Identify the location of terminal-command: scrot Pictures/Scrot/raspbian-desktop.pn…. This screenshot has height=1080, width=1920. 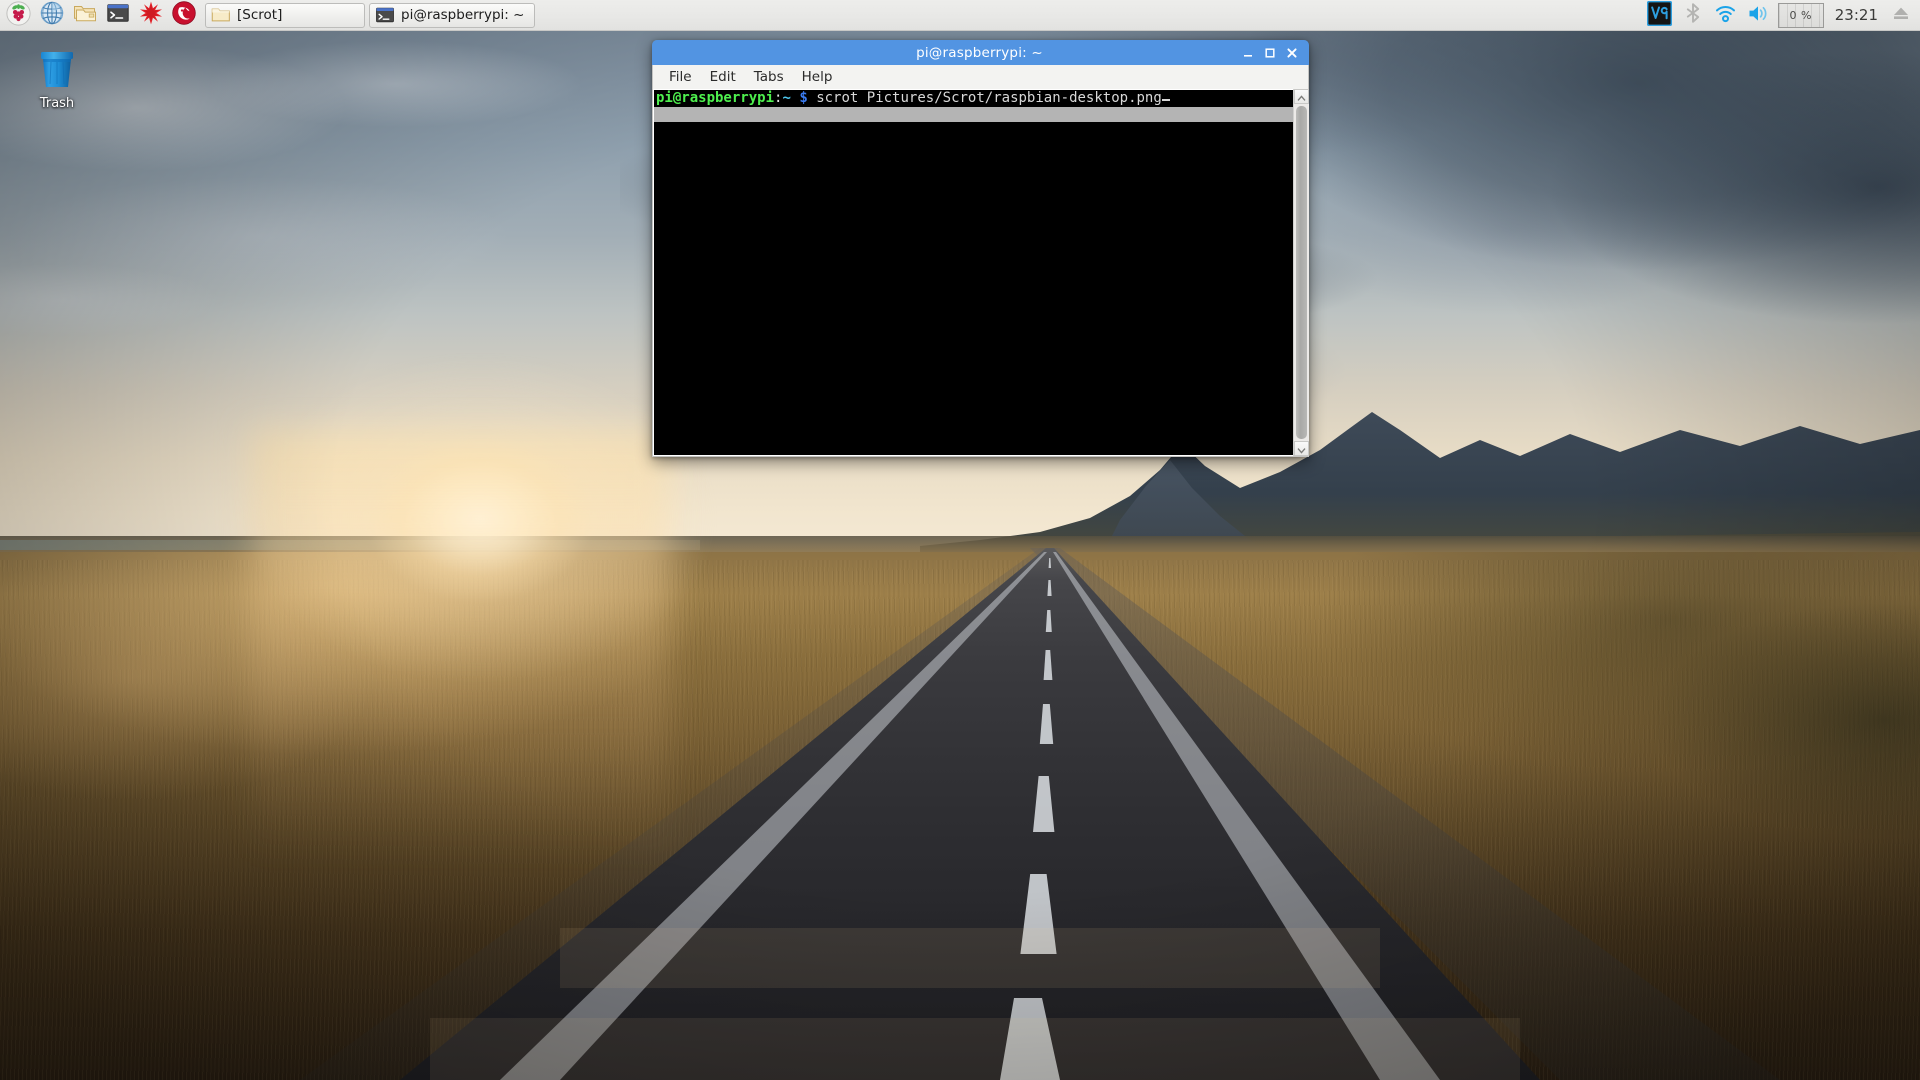
(989, 98).